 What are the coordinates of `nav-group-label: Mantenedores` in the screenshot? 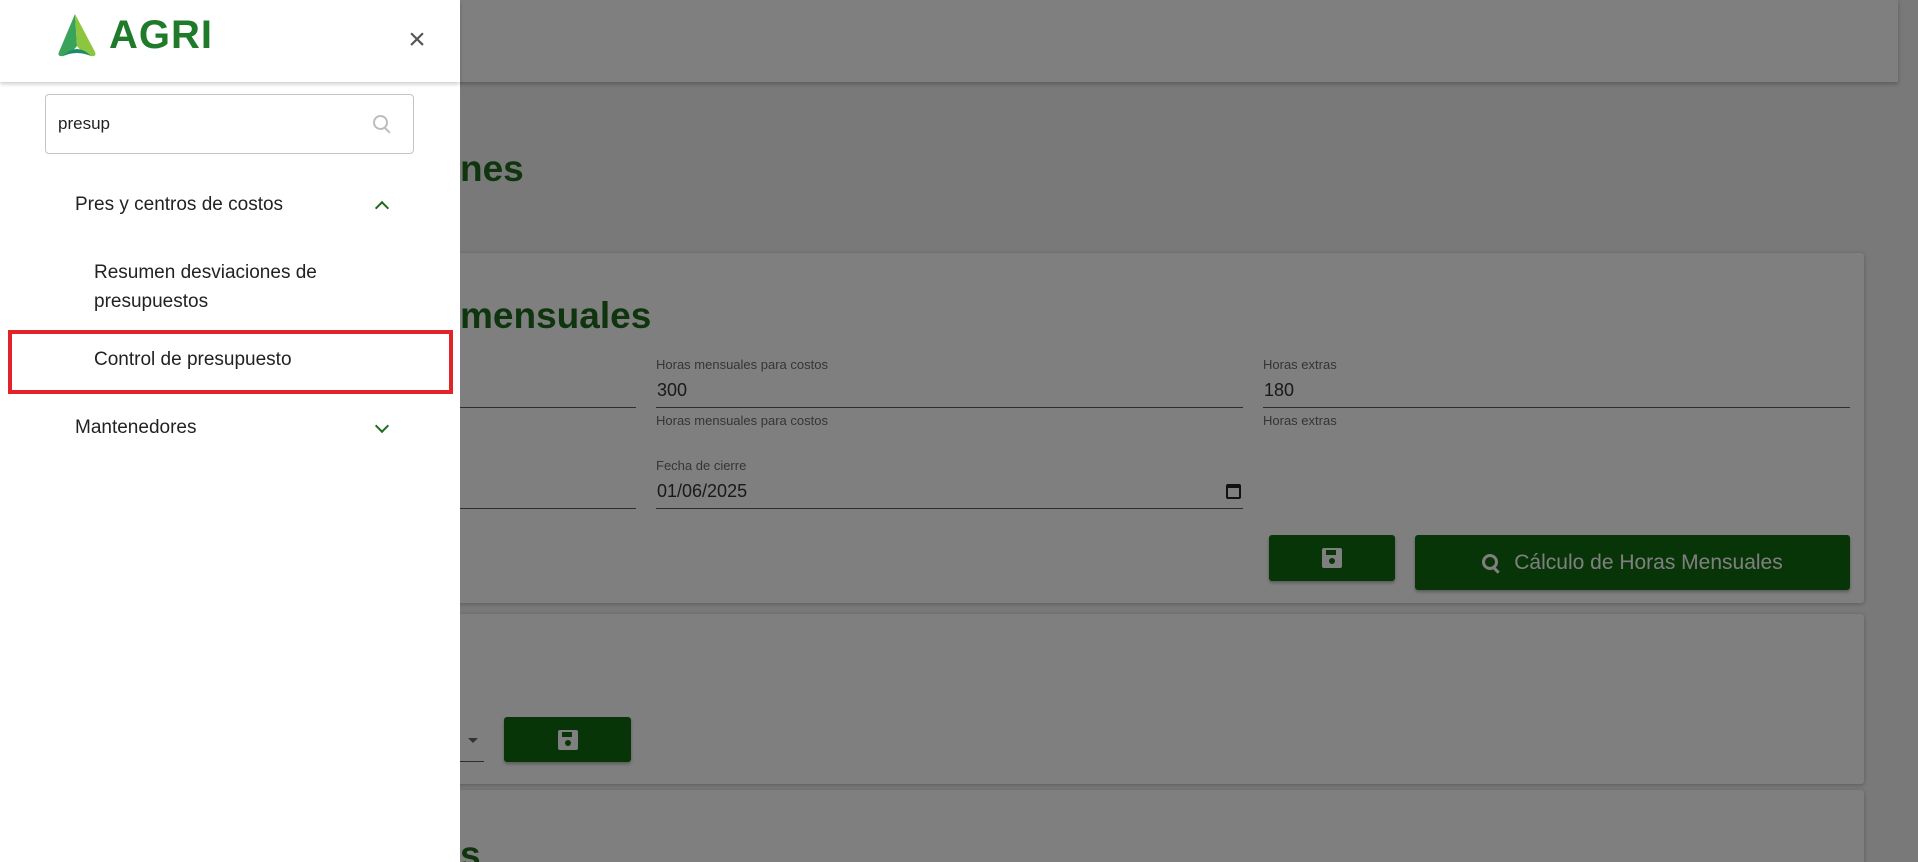 It's located at (136, 427).